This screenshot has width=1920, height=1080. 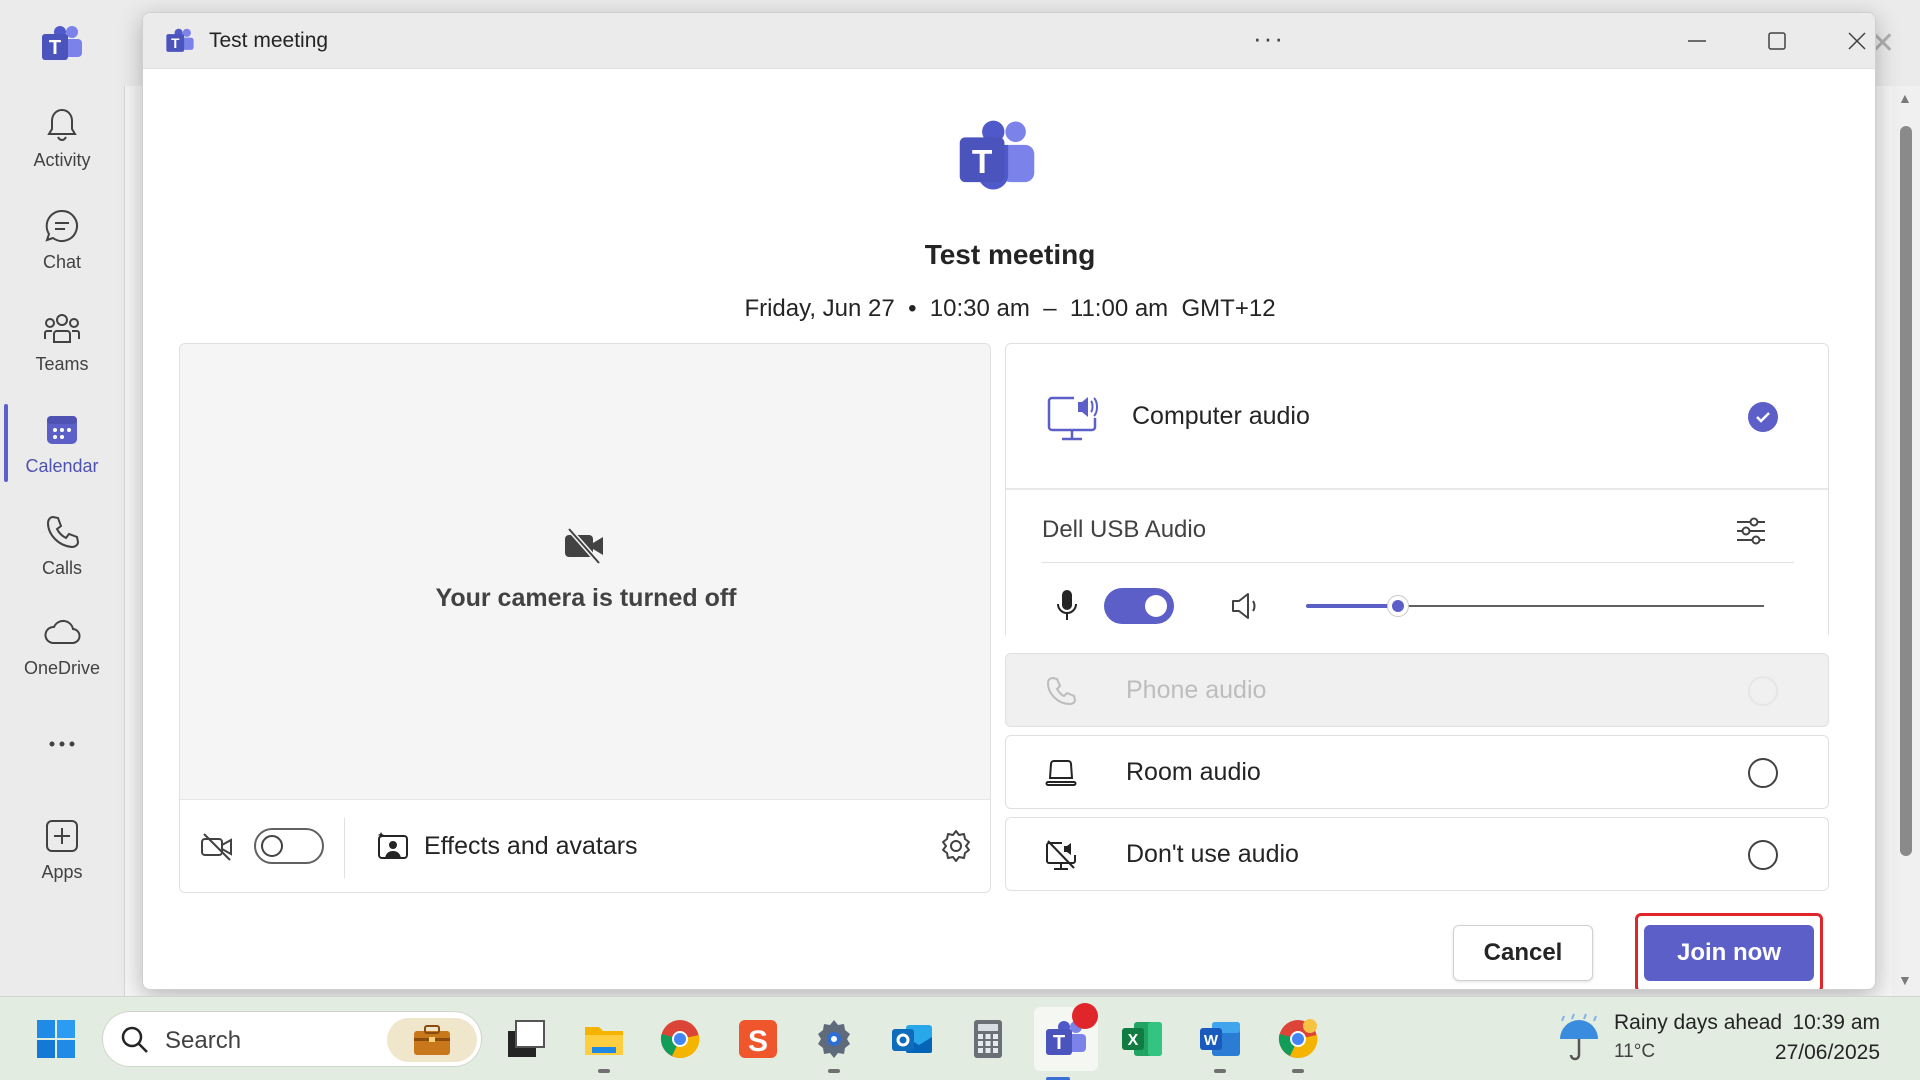 I want to click on join-now-button: Join now, so click(x=1729, y=953).